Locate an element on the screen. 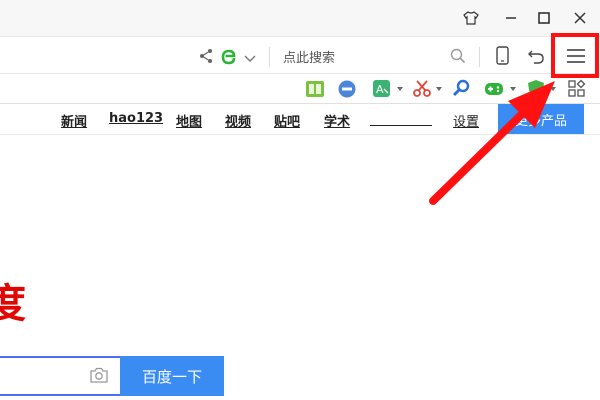 The width and height of the screenshot is (600, 400). image-search-button is located at coordinates (99, 375).